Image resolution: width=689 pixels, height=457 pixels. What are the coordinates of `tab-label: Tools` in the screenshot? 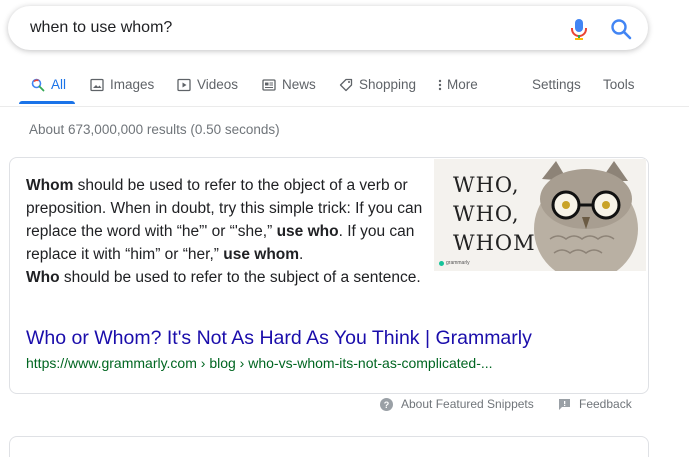 It's located at (619, 84).